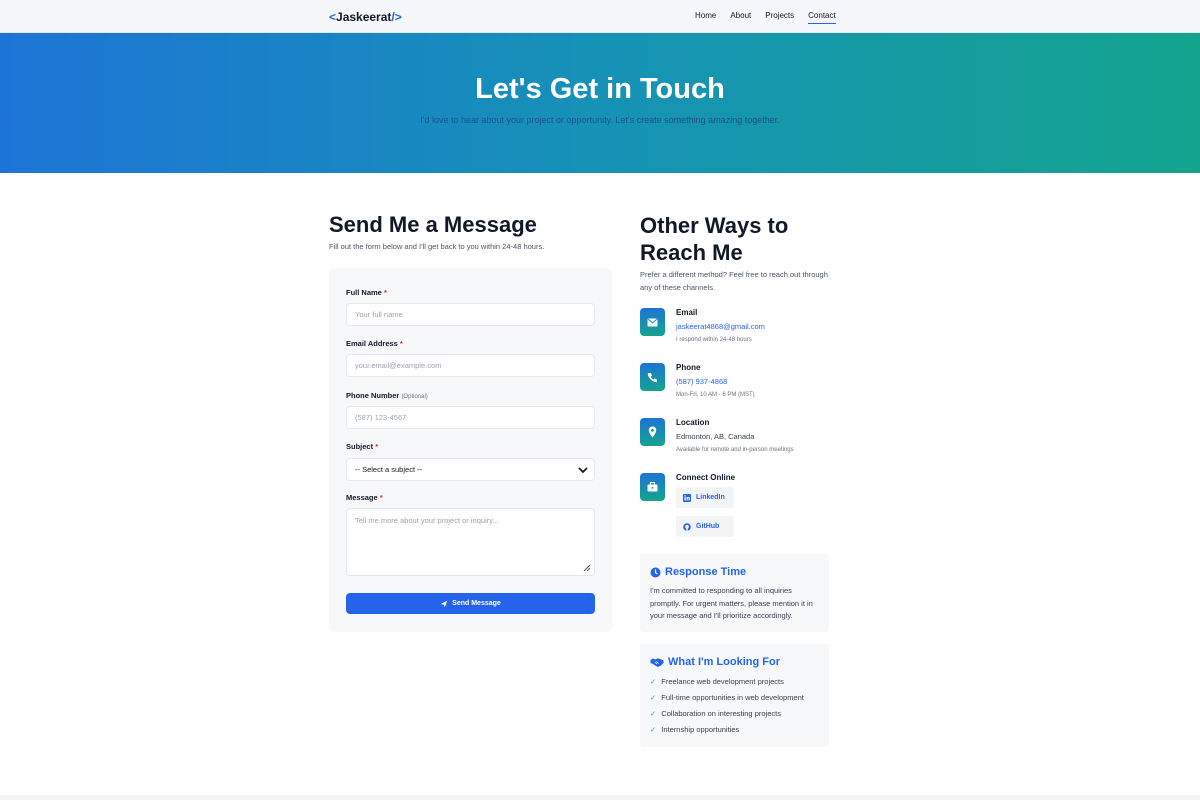 This screenshot has width=1200, height=800. Describe the element at coordinates (652, 322) in the screenshot. I see `envelope-icon` at that location.